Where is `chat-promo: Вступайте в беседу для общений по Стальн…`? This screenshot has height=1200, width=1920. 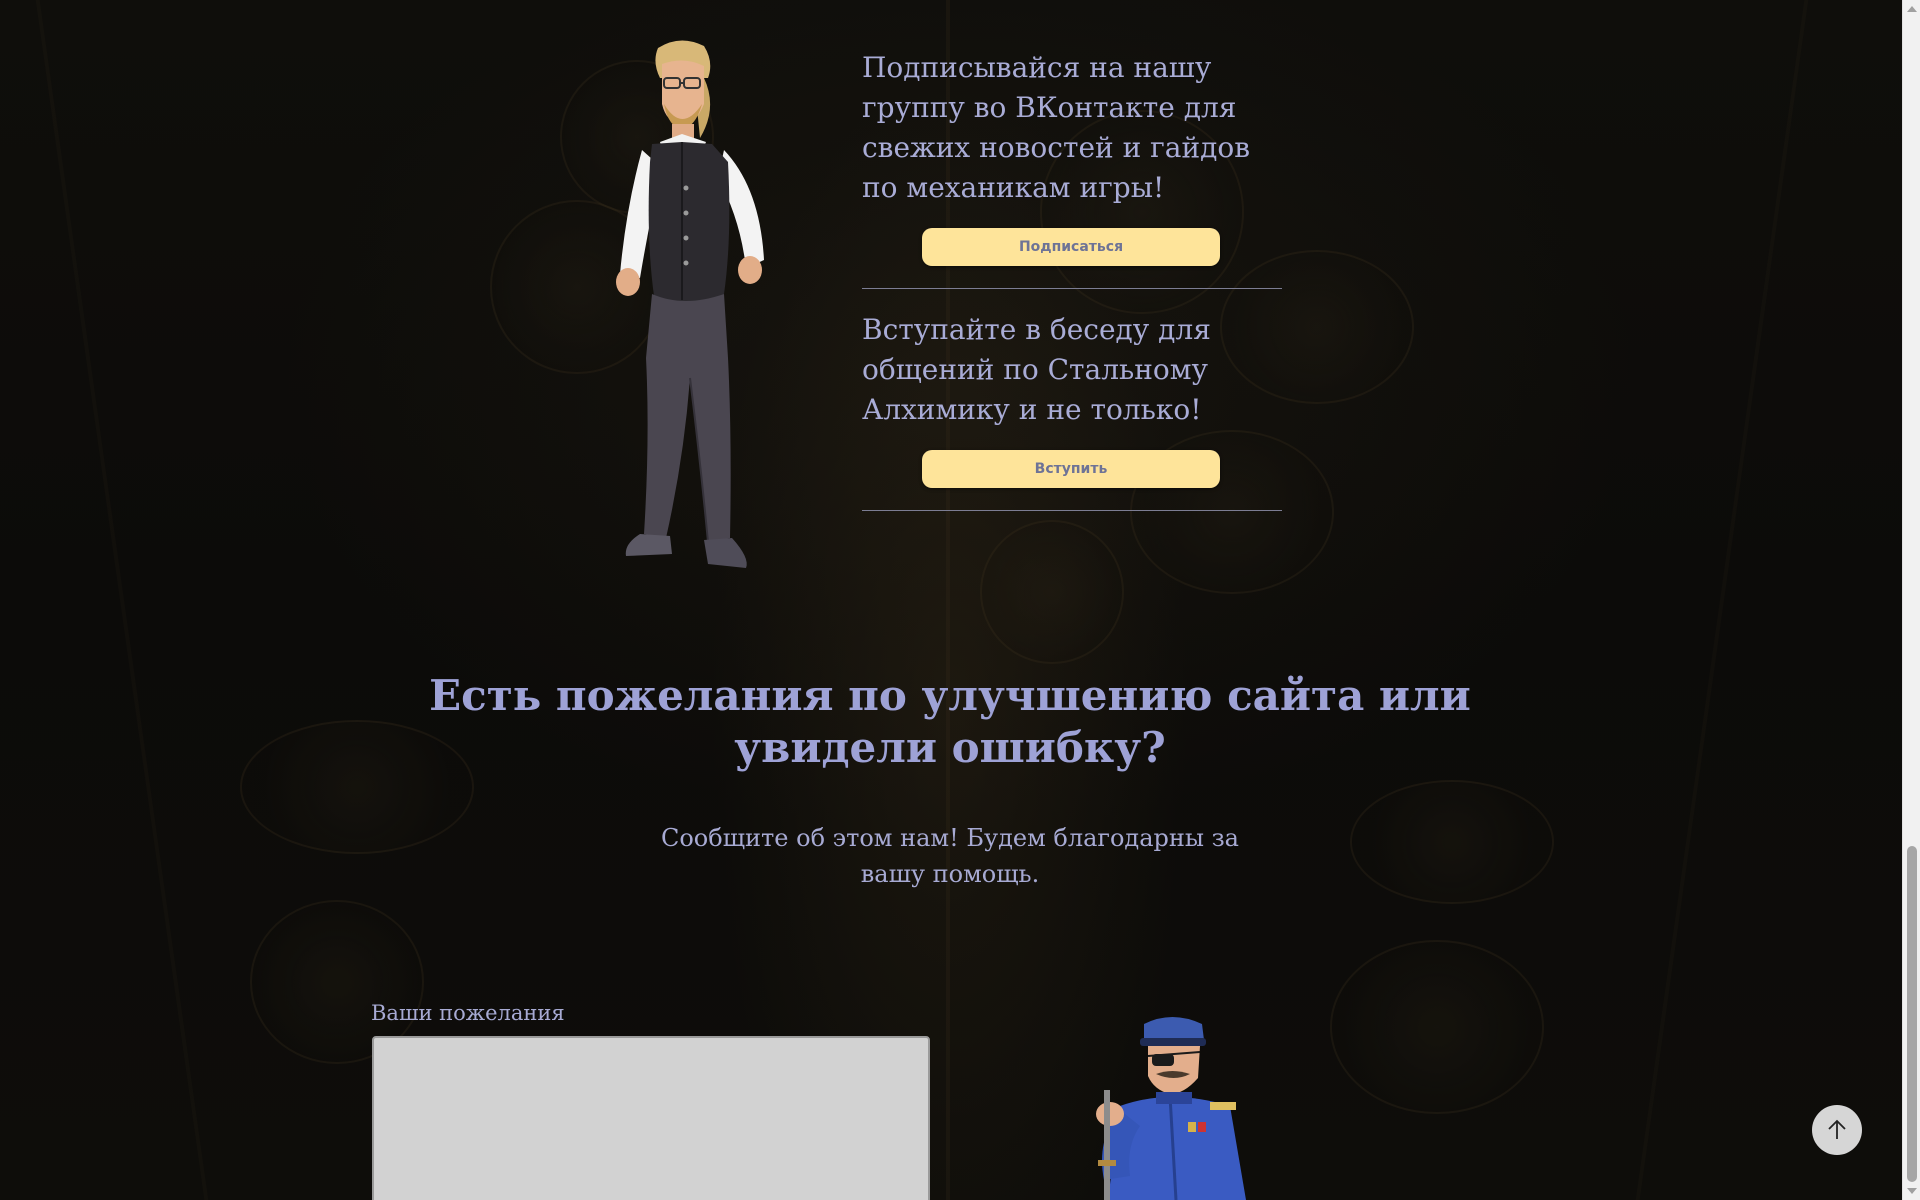
chat-promo: Вступайте в беседу для общений по Стальн… is located at coordinates (1072, 370).